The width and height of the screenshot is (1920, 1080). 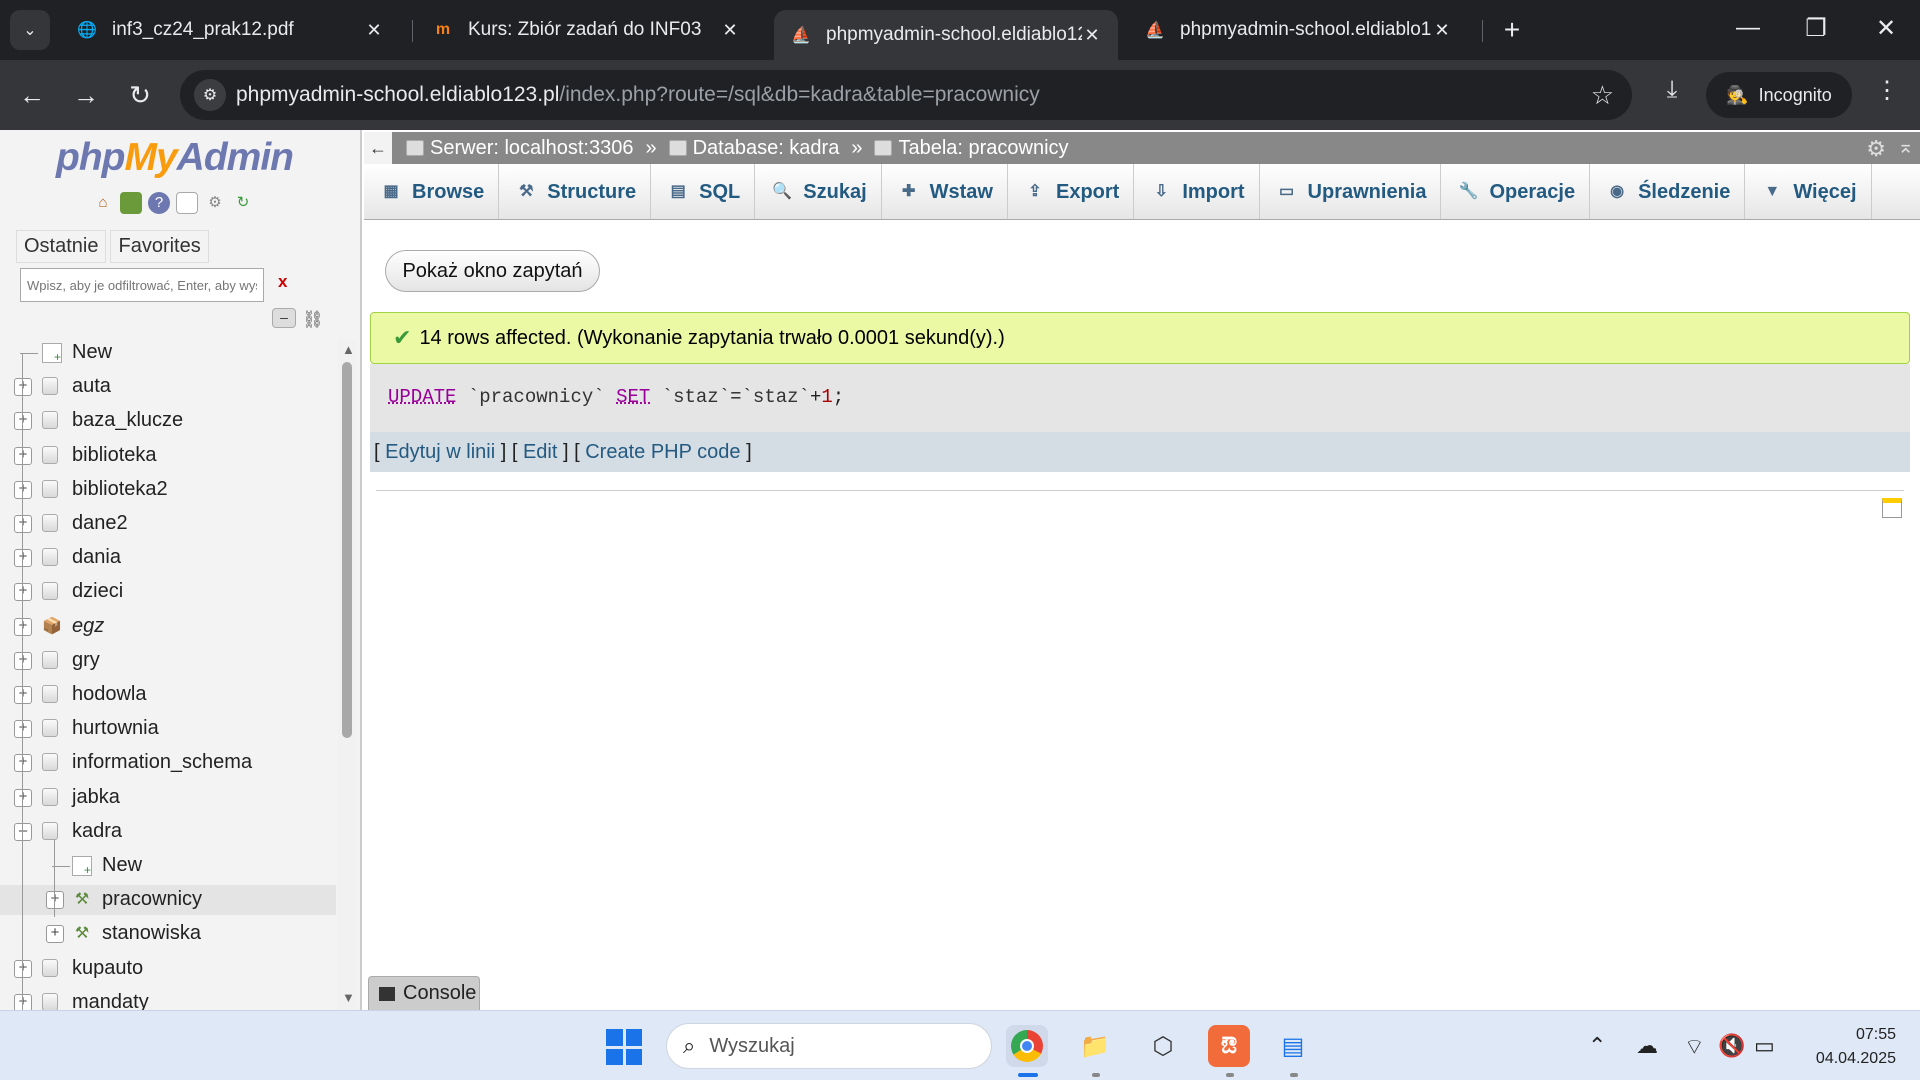 I want to click on menu-tab-import: ⇩ Import, so click(x=1197, y=191).